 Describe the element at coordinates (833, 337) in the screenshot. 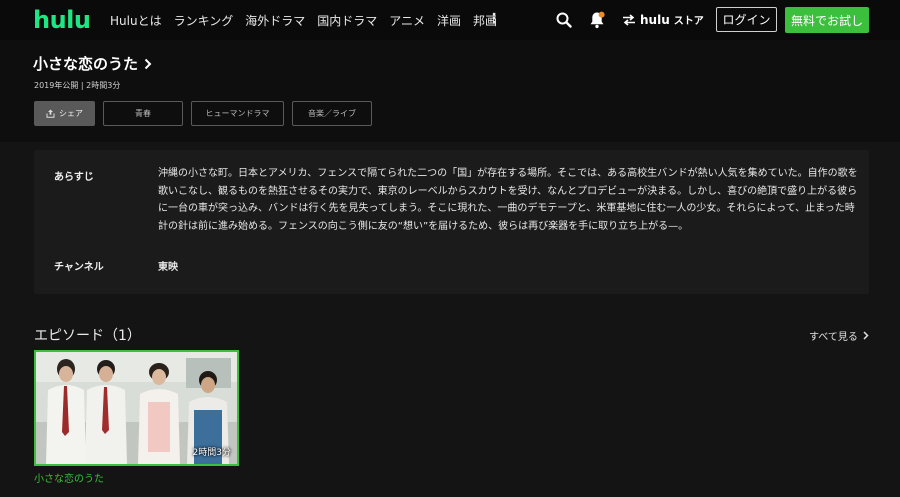

I see `see-all-label: すべて見る` at that location.